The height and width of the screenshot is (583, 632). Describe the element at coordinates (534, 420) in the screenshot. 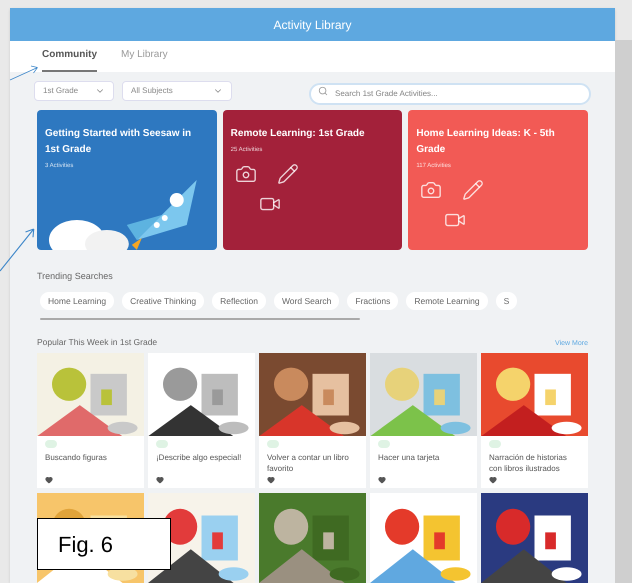

I see `activity-card: Narración de historias con libros ilustrados` at that location.